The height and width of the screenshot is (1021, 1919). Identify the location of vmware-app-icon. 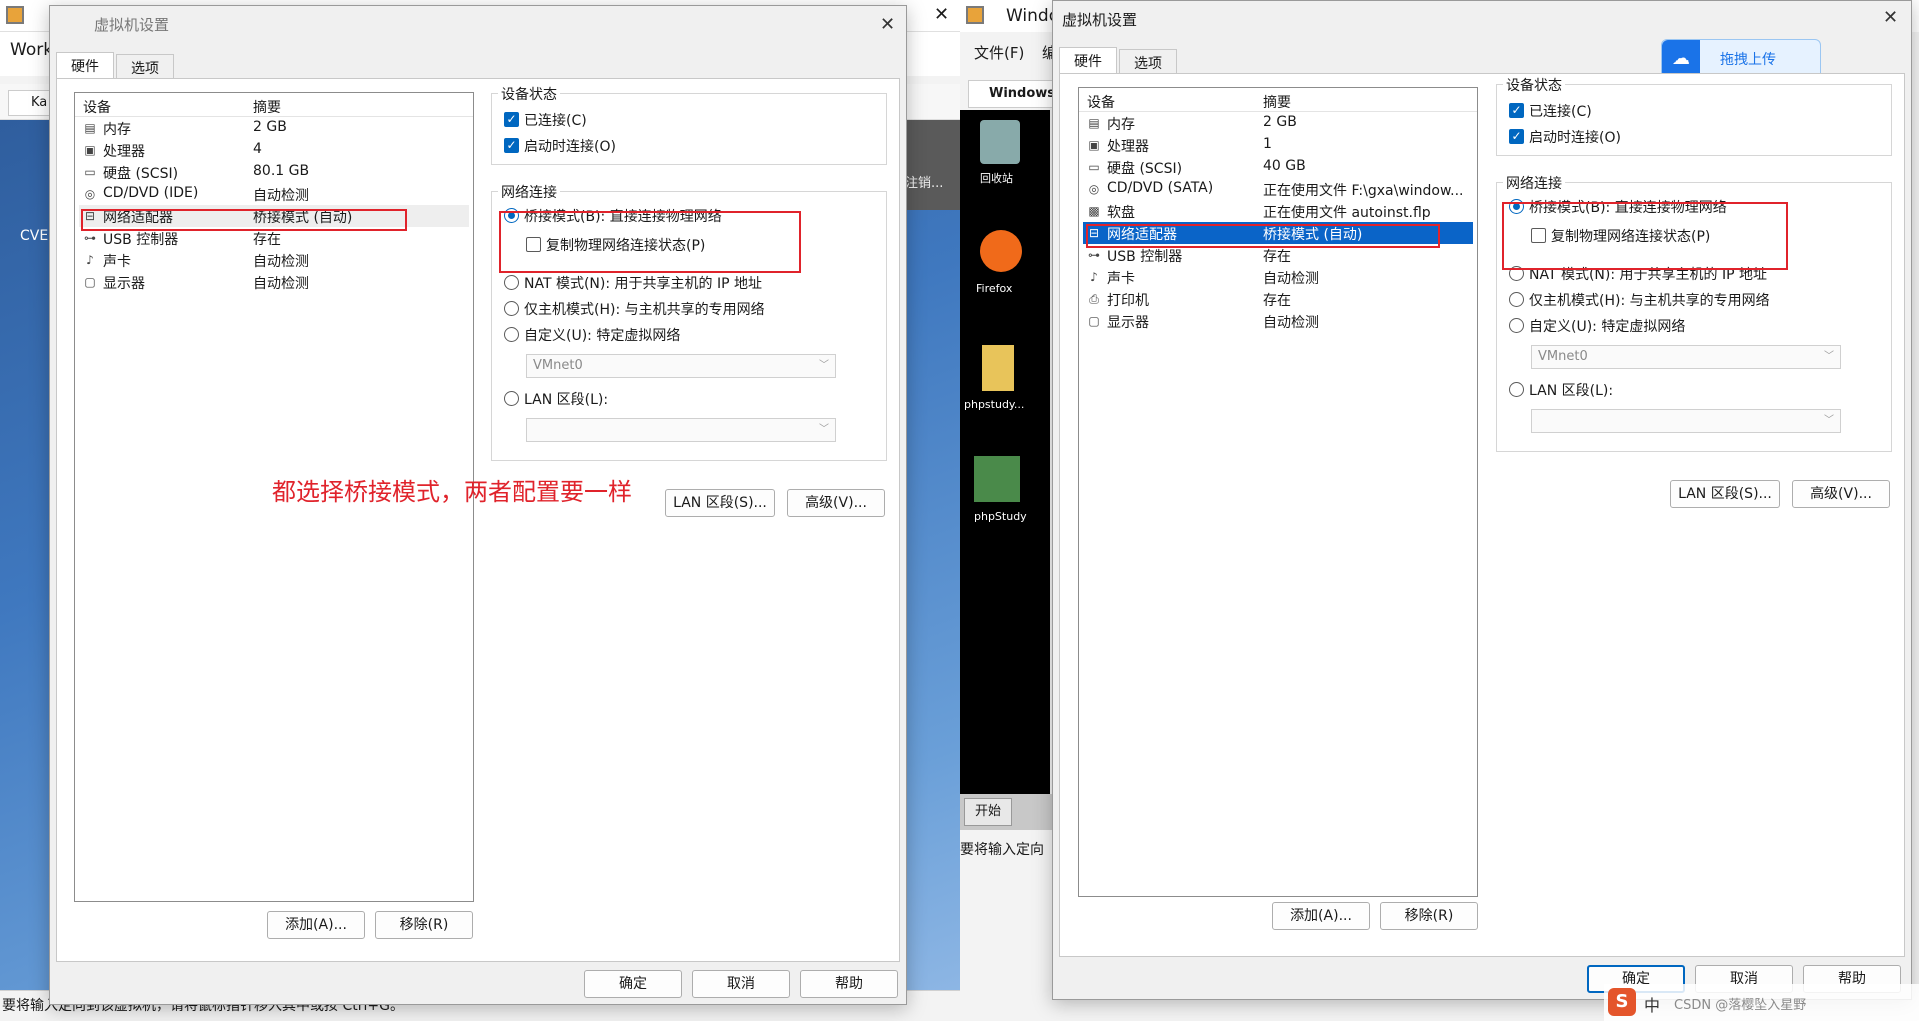
(15, 15).